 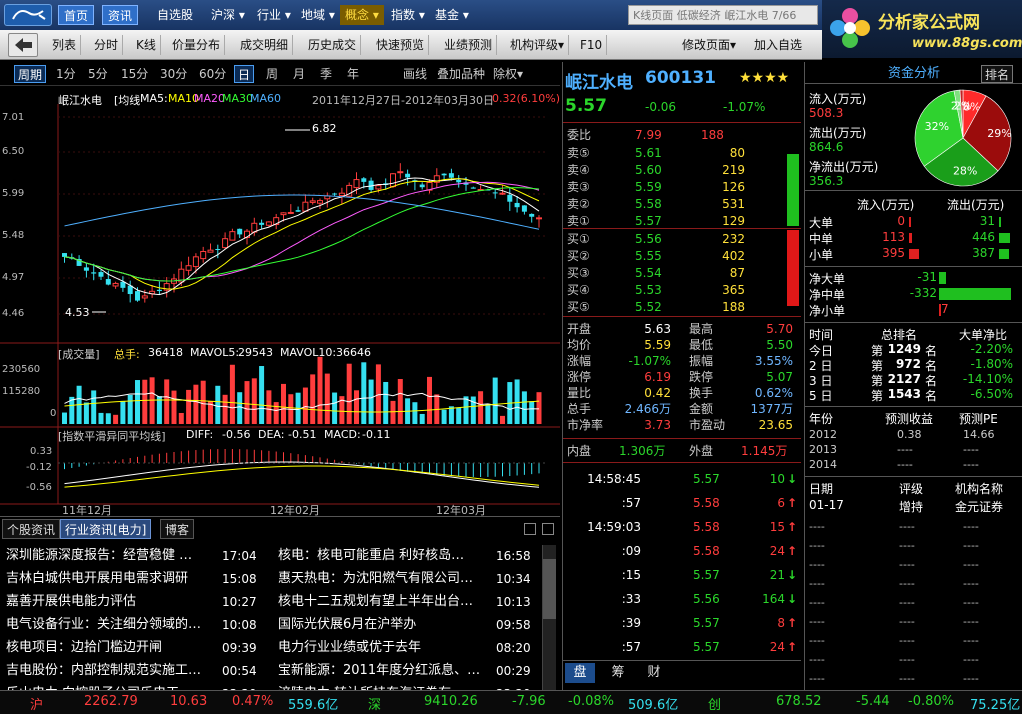 I want to click on tb-rating: 机构评级▾, so click(x=538, y=45).